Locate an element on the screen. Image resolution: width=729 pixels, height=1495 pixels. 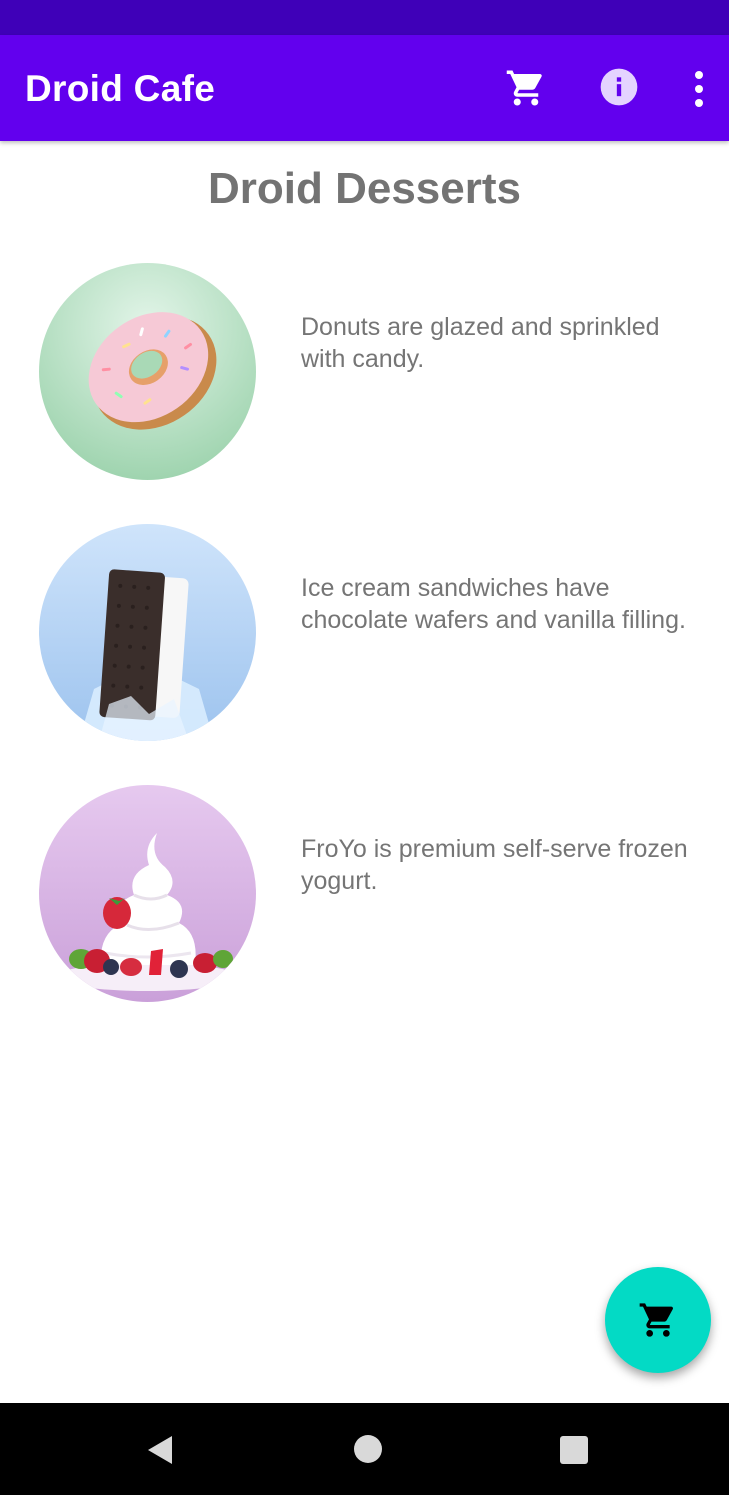
cart-fab-button is located at coordinates (658, 1320).